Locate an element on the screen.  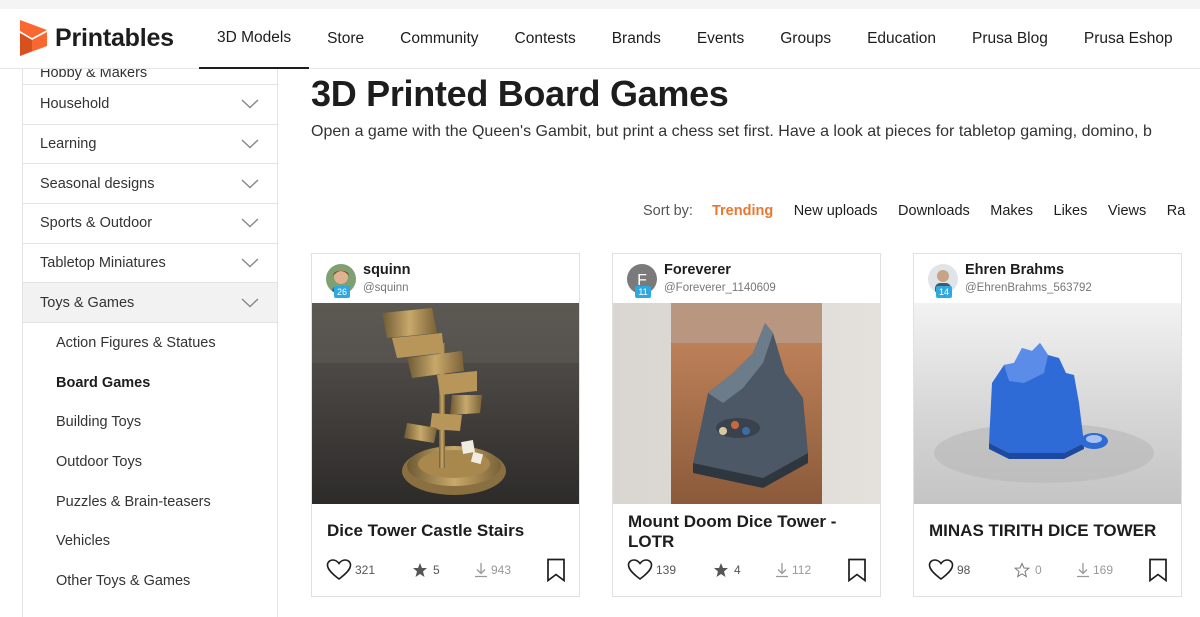
nav-brands: Brands is located at coordinates (636, 39).